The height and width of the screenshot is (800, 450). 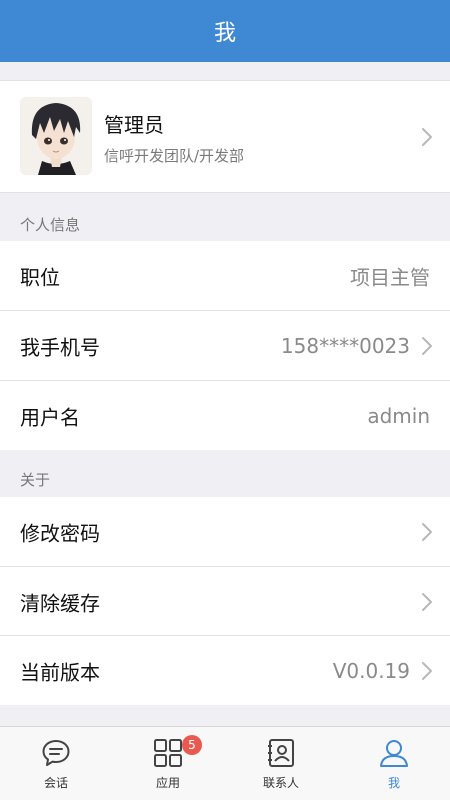 What do you see at coordinates (174, 156) in the screenshot?
I see `profile-team: 信呼开发团队/开发部` at bounding box center [174, 156].